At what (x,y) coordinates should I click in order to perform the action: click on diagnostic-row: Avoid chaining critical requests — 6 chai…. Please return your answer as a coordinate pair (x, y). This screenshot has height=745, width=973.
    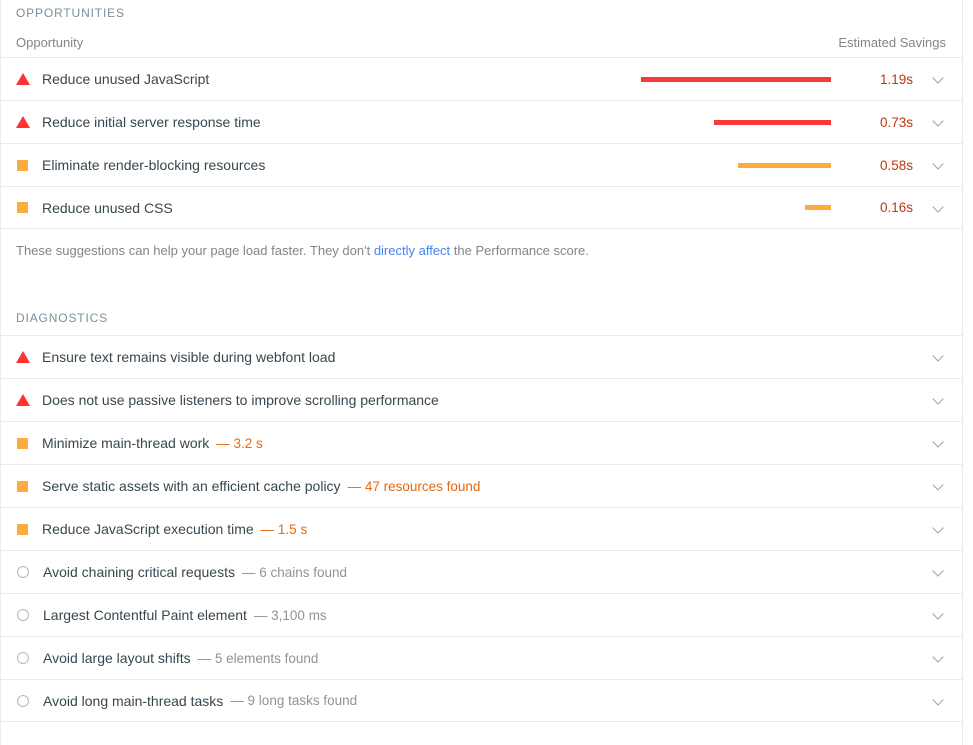
    Looking at the image, I should click on (481, 571).